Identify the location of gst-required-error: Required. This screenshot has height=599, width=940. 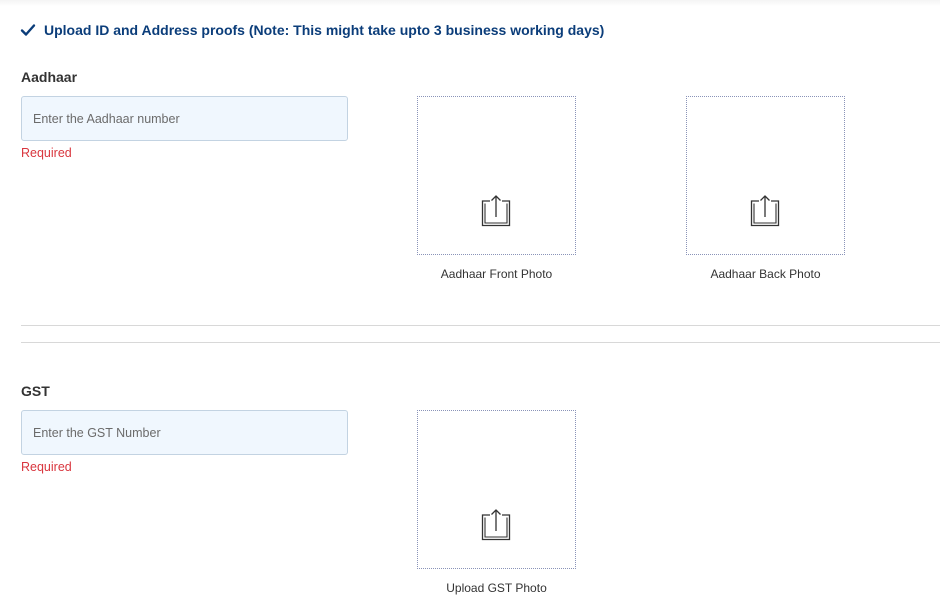
(46, 467).